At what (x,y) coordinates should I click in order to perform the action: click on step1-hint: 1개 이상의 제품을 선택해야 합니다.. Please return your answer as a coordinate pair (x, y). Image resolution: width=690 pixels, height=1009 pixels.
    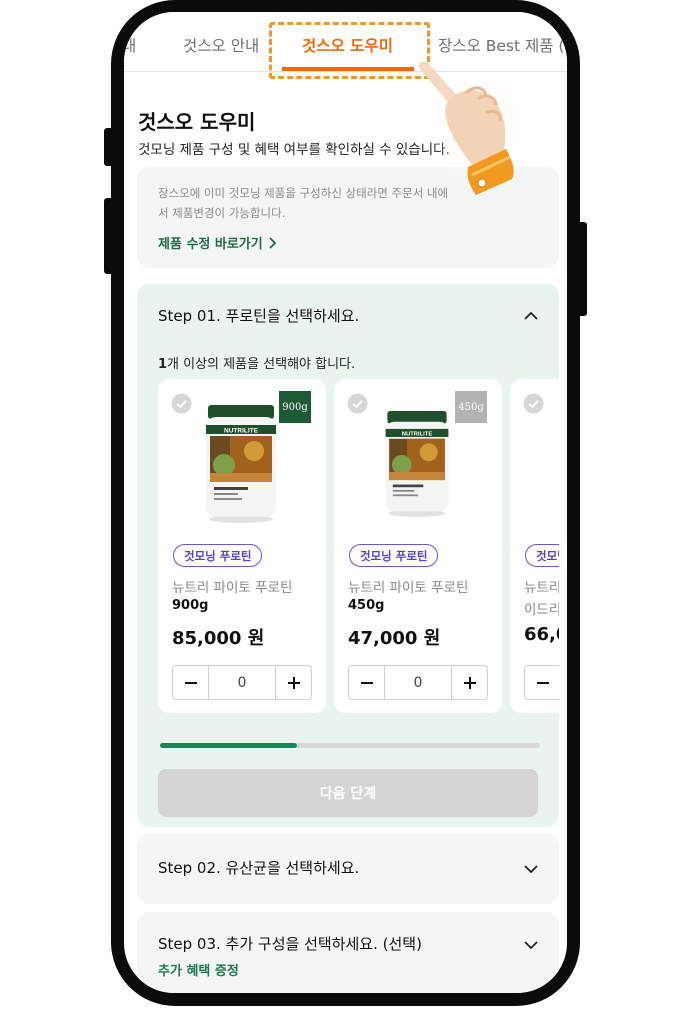
    Looking at the image, I should click on (256, 362).